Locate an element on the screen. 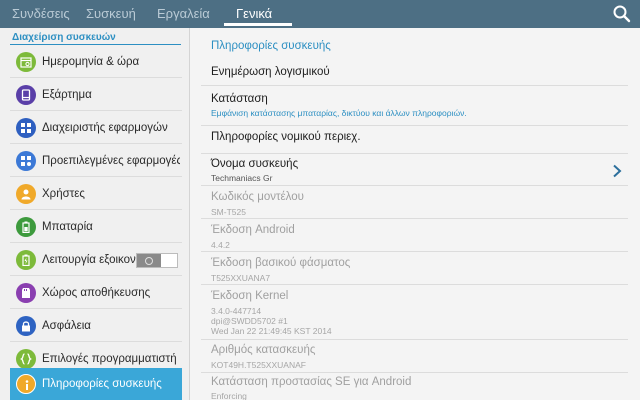  default-apps-icon is located at coordinates (26, 161).